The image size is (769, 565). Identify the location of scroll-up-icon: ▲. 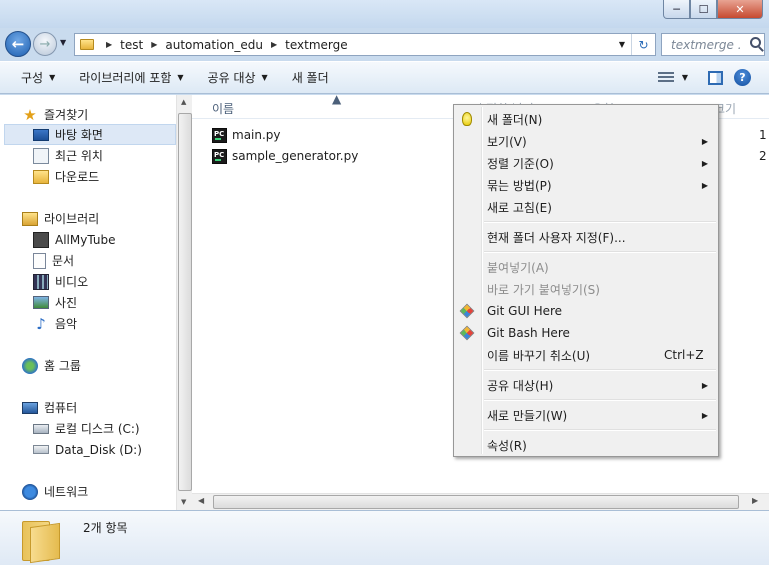
(183, 102).